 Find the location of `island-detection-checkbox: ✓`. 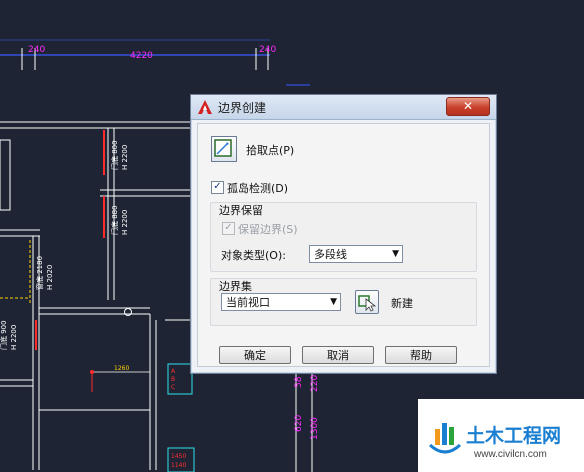

island-detection-checkbox: ✓ is located at coordinates (217, 187).